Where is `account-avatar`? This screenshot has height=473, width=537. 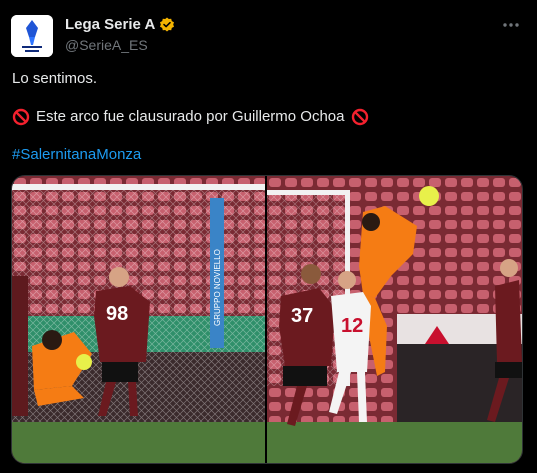
account-avatar is located at coordinates (32, 36).